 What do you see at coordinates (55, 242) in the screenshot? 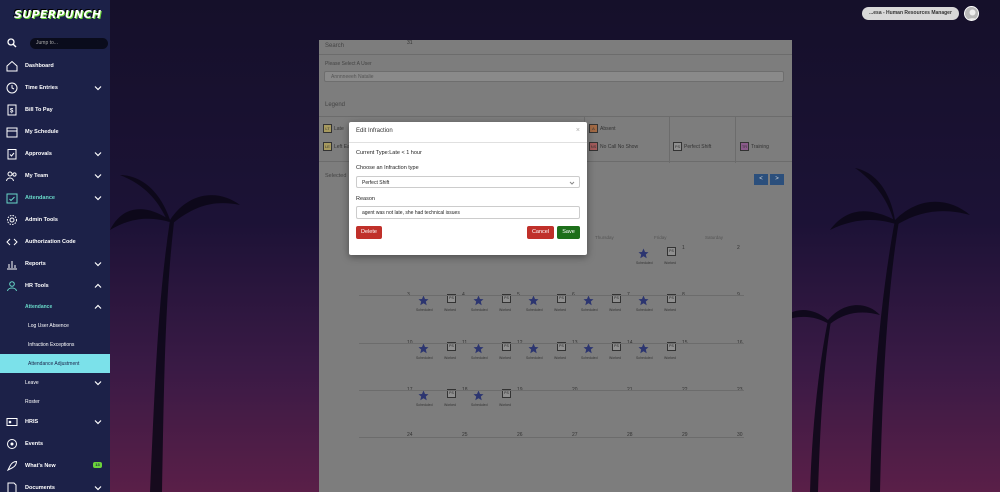
I see `sidebar-item-authorization-code: Authorization Code` at bounding box center [55, 242].